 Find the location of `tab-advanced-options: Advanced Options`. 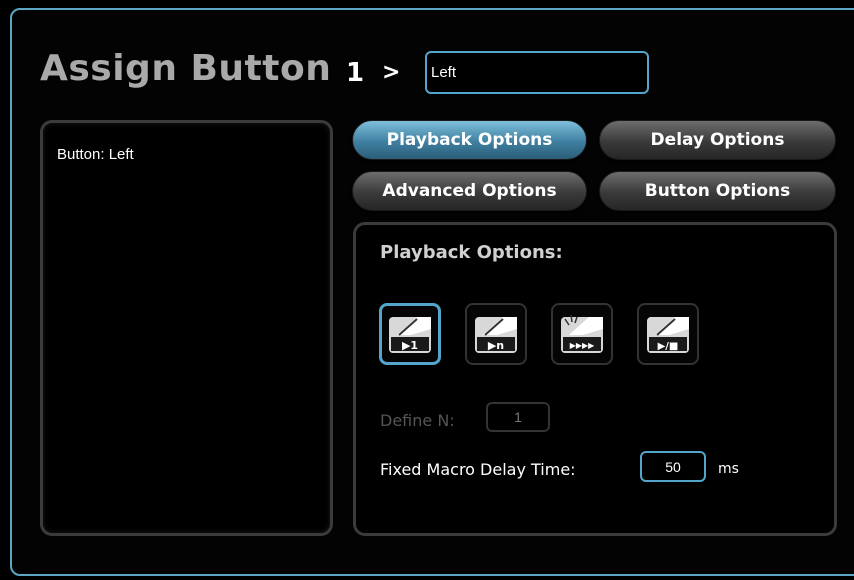

tab-advanced-options: Advanced Options is located at coordinates (469, 191).